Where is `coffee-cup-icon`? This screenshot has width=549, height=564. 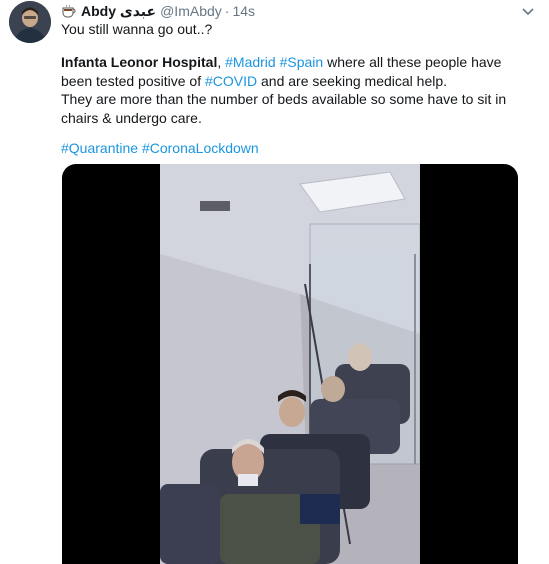
coffee-cup-icon is located at coordinates (69, 11).